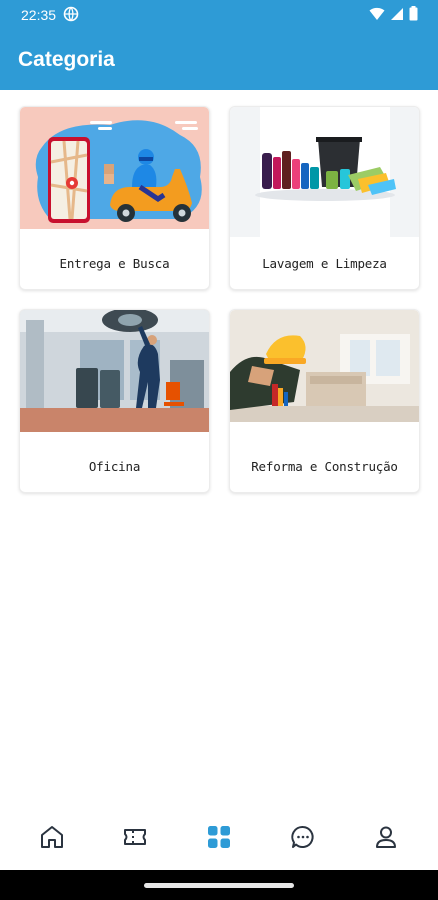  I want to click on nav-profile, so click(386, 839).